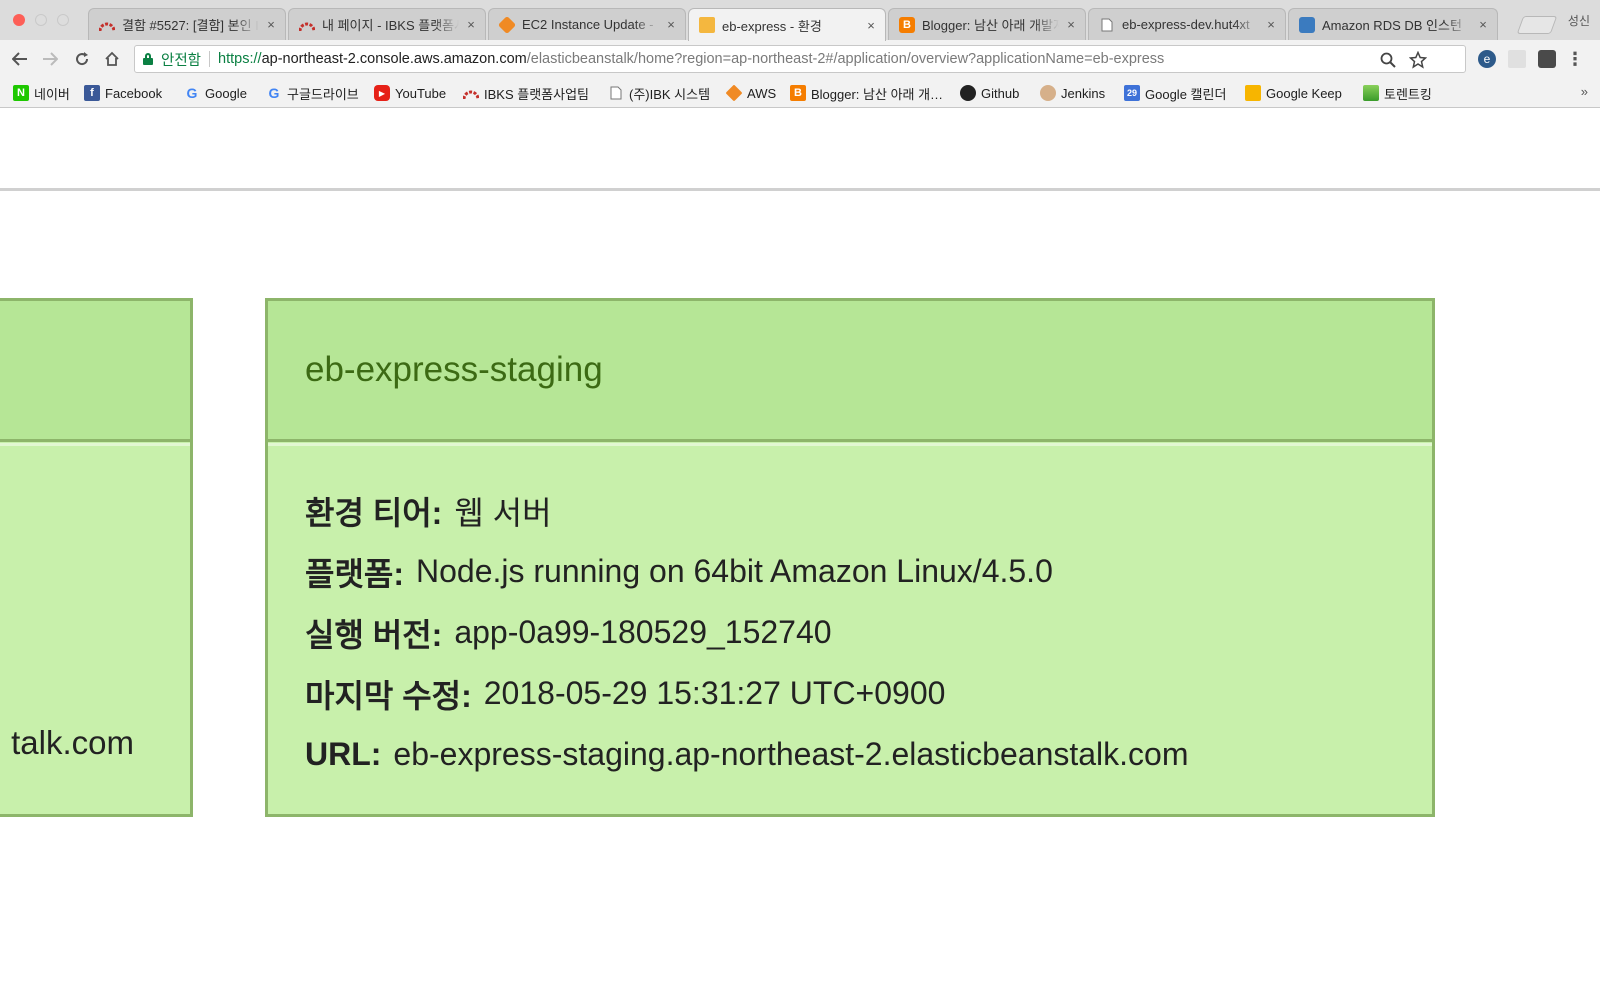 The height and width of the screenshot is (1000, 1600). I want to click on beanstalk-icon, so click(707, 25).